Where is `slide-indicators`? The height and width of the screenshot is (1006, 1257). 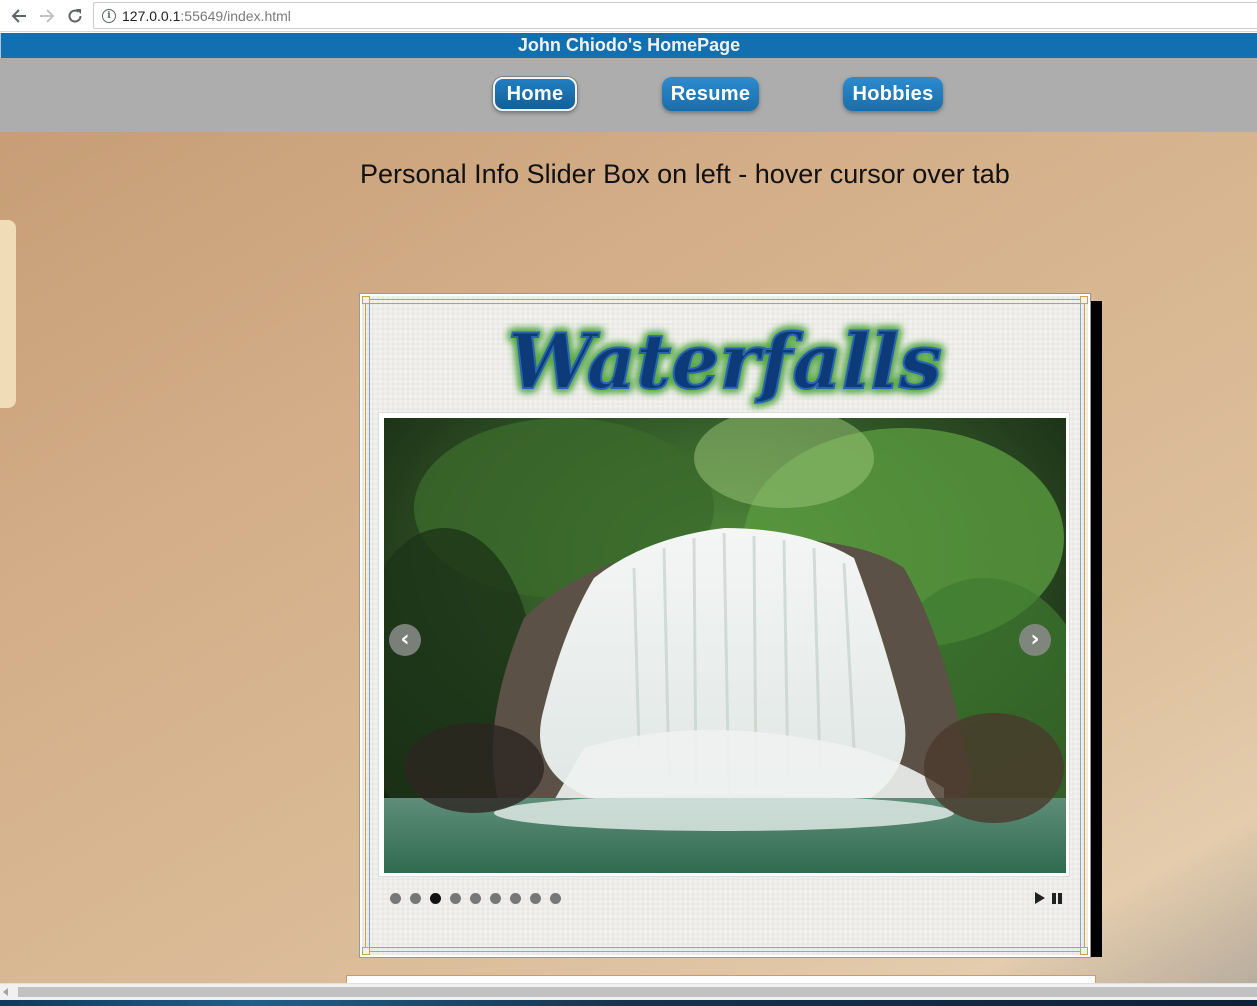
slide-indicators is located at coordinates (480, 899).